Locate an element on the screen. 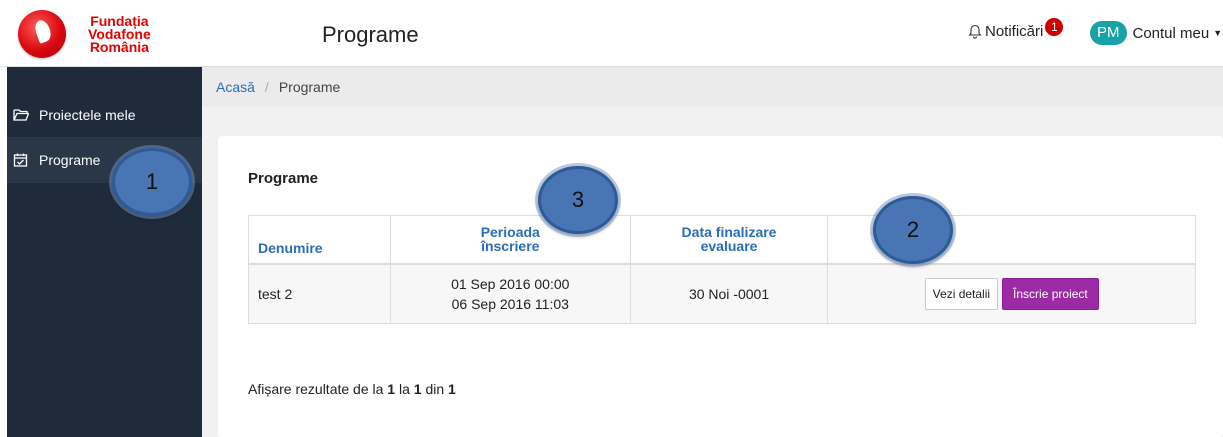 Image resolution: width=1223 pixels, height=437 pixels. column-header-label: Data finalizare is located at coordinates (729, 232).